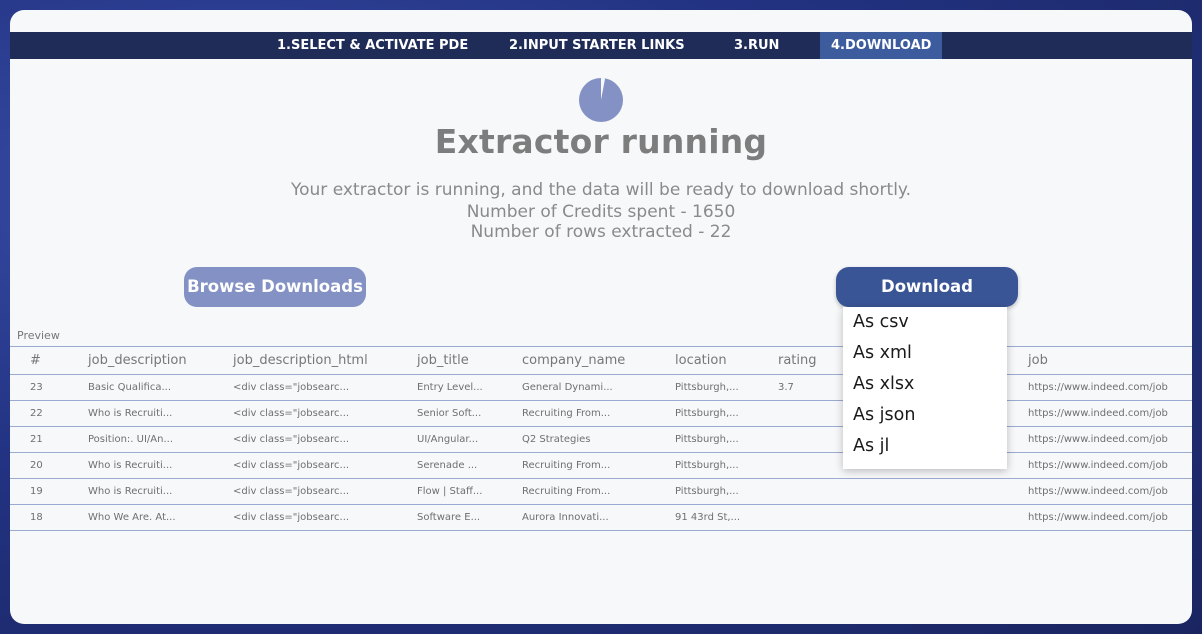  What do you see at coordinates (36, 517) in the screenshot?
I see `cell-index: 18` at bounding box center [36, 517].